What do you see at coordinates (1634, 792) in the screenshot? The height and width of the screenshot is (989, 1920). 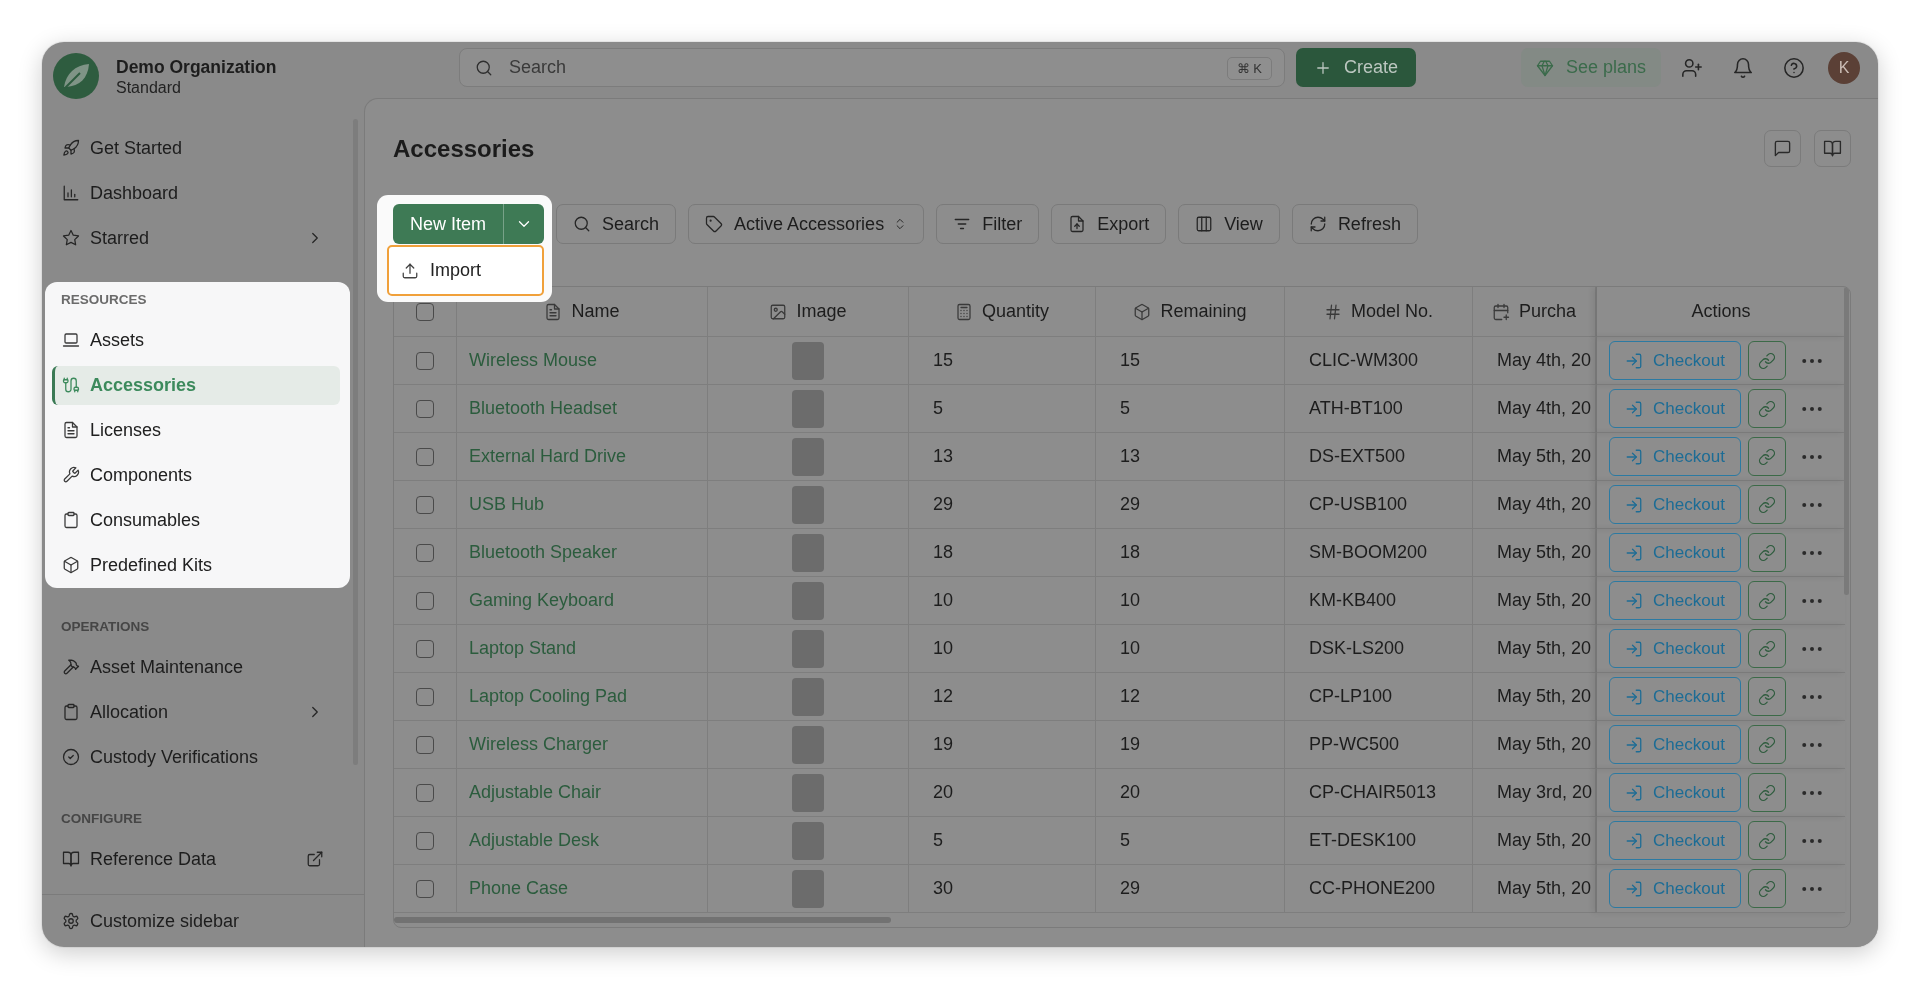 I see `login-arrow-icon` at bounding box center [1634, 792].